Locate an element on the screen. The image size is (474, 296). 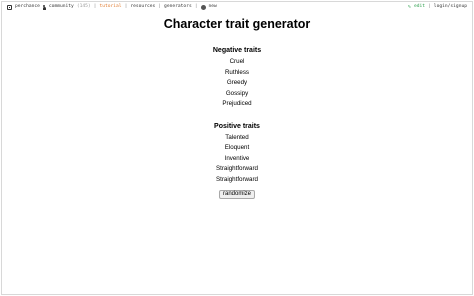
positive-trait-item: Talented is located at coordinates (237, 137).